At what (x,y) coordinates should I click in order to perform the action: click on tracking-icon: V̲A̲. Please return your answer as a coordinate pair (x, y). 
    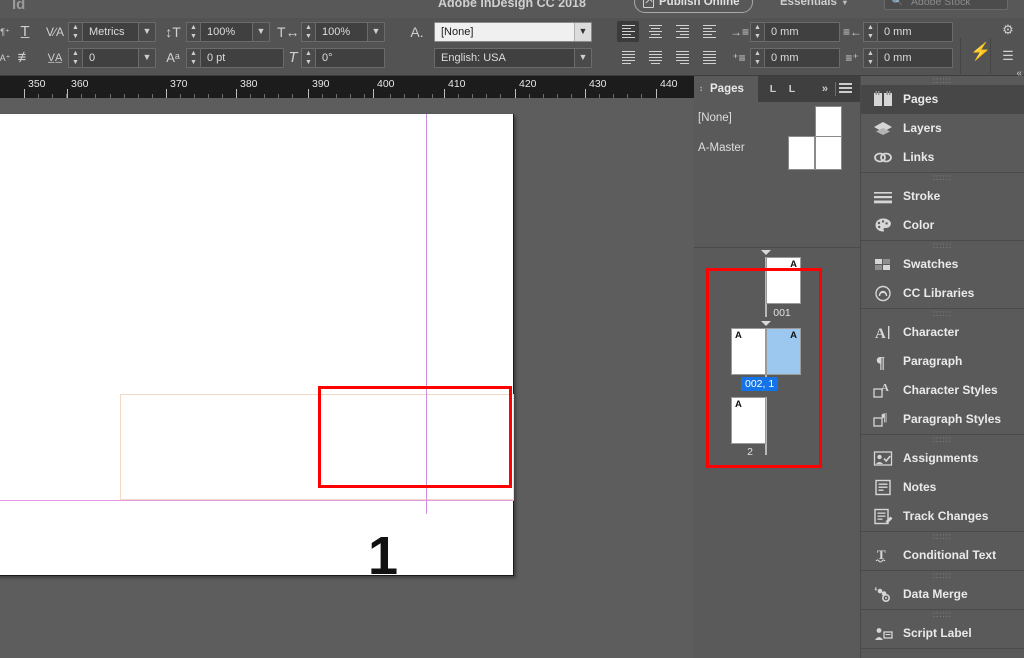
    Looking at the image, I should click on (55, 58).